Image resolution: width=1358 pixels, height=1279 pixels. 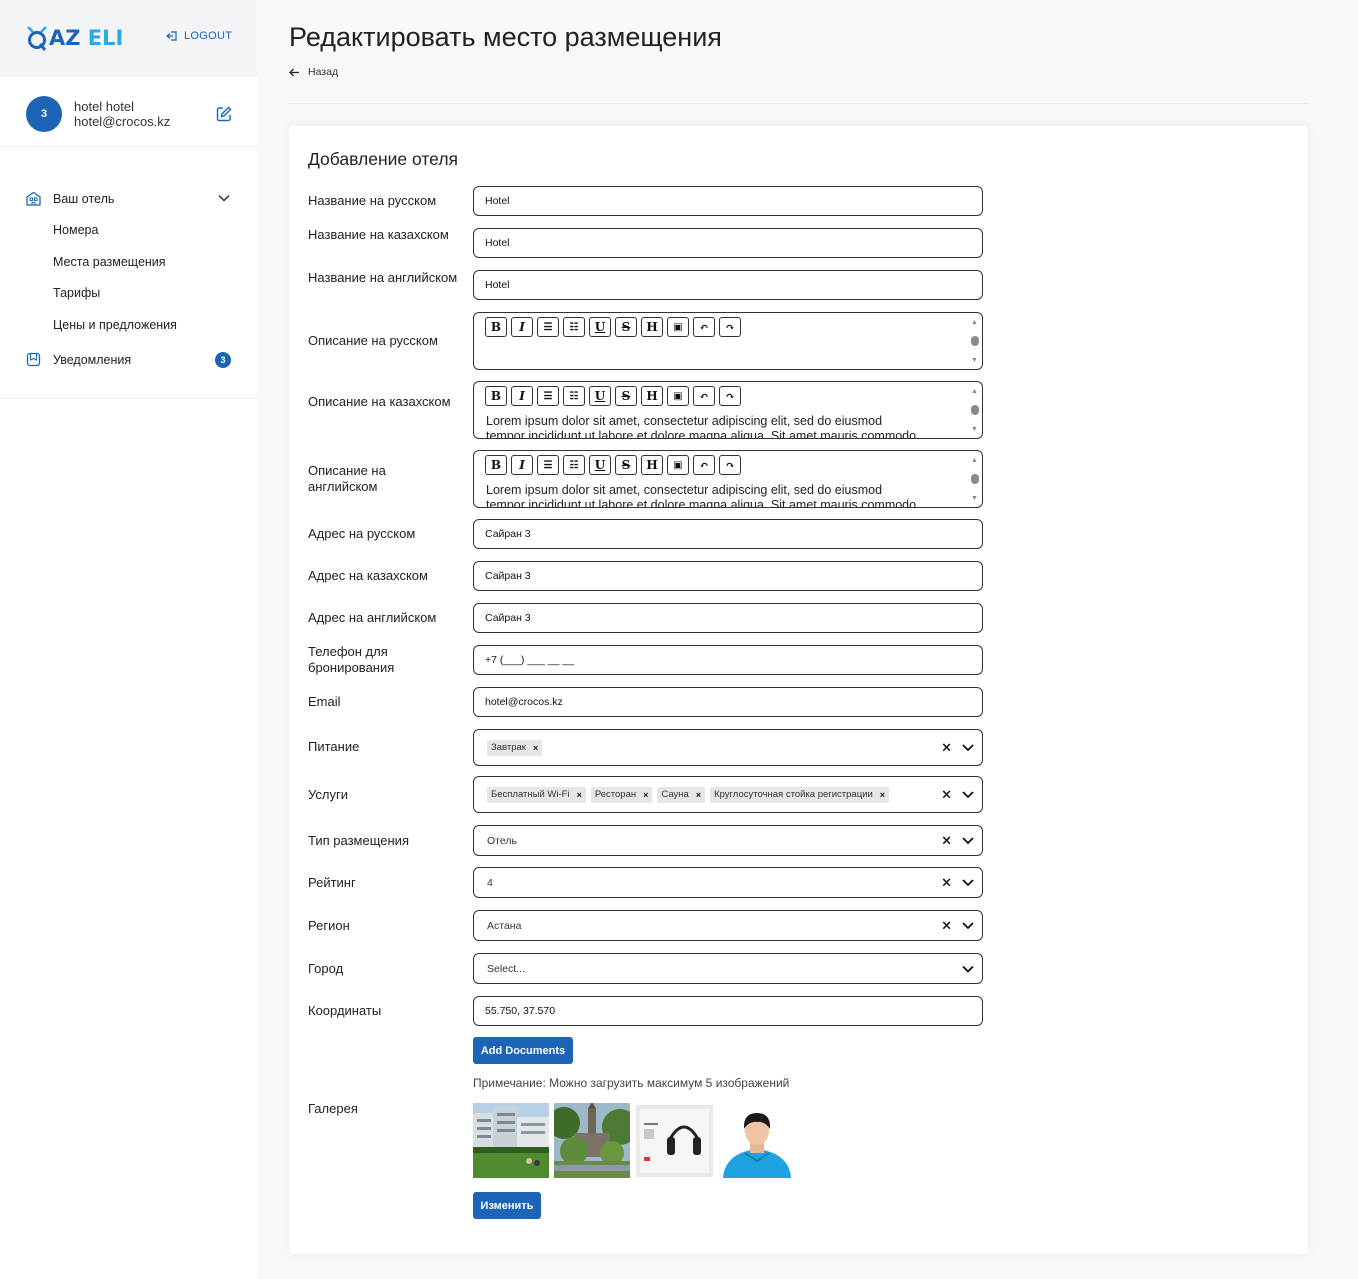 I want to click on name-kz-label: Название на казахском, so click(x=378, y=234).